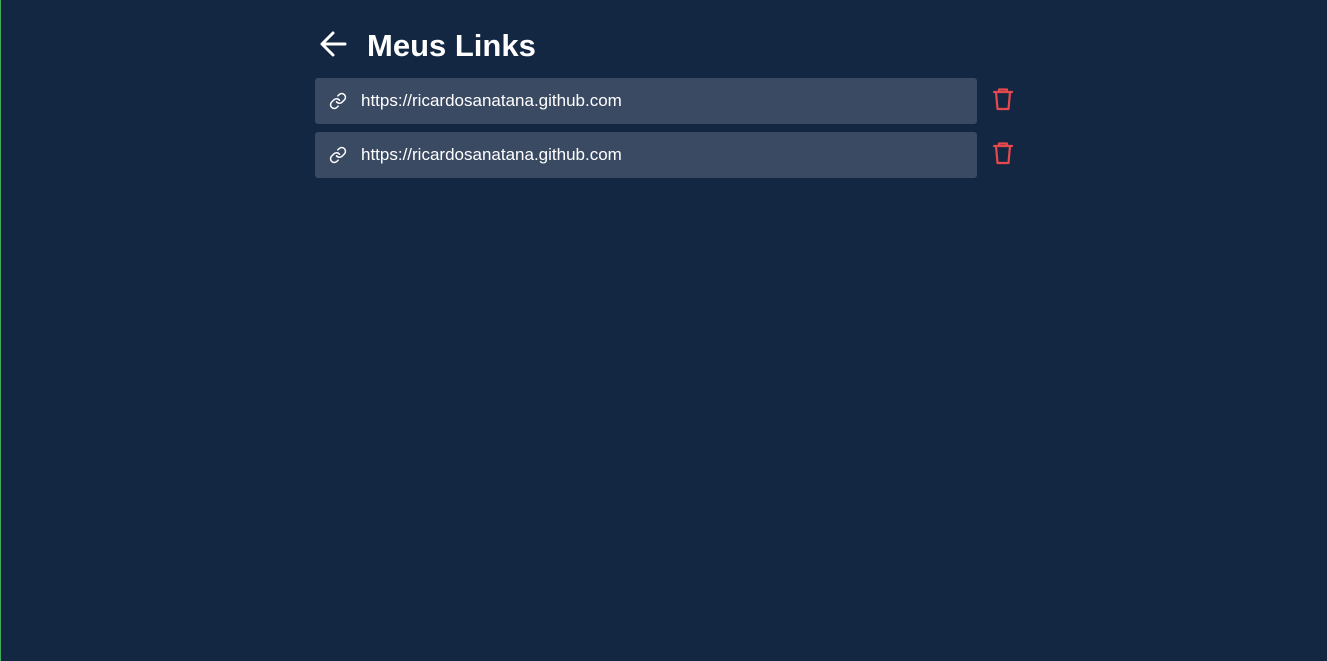  I want to click on arrow-left-icon, so click(333, 46).